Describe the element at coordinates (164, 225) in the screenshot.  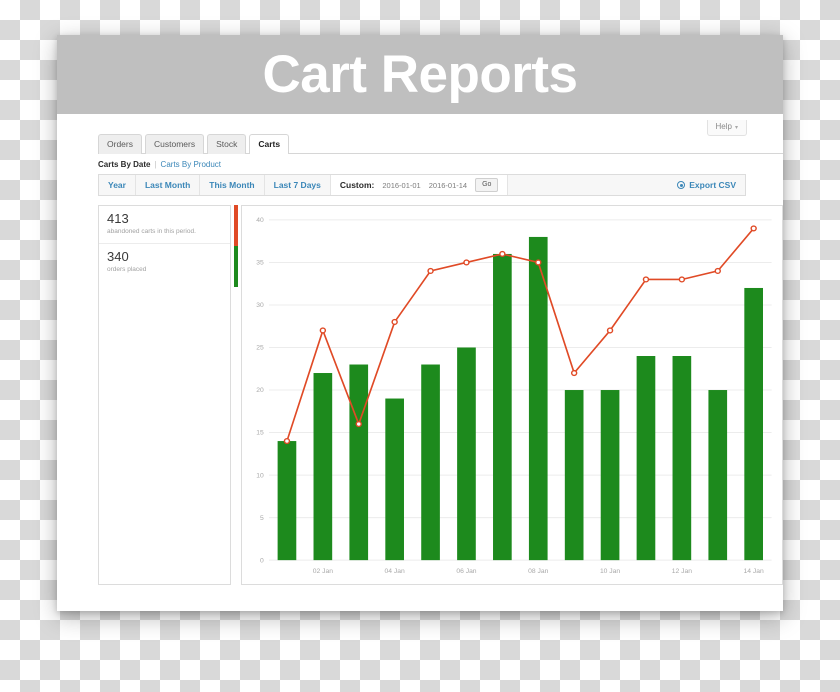
I see `stat-abandoned-carts: 413 abandoned carts in this period.` at that location.